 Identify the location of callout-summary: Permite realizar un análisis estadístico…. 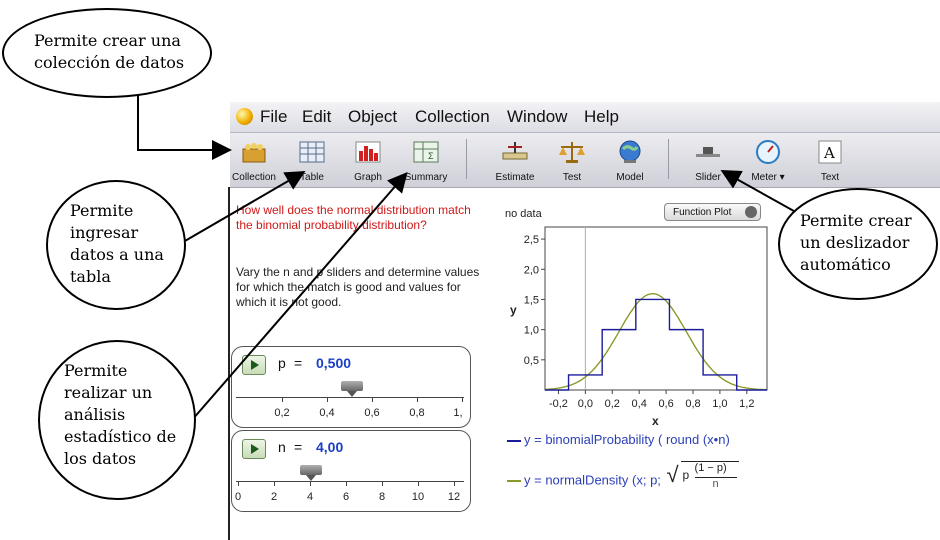
(117, 420).